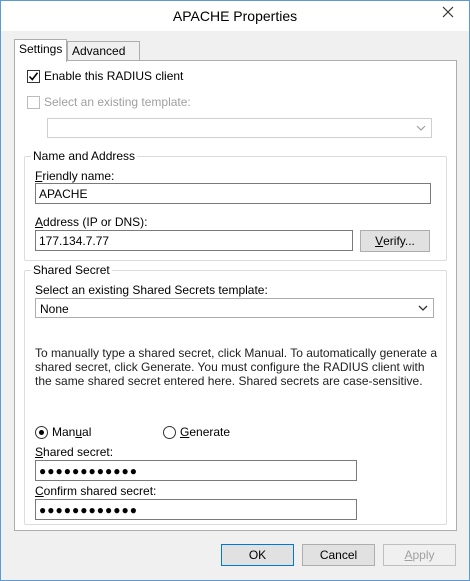 Image resolution: width=470 pixels, height=581 pixels. I want to click on generate-radio: Generate, so click(196, 432).